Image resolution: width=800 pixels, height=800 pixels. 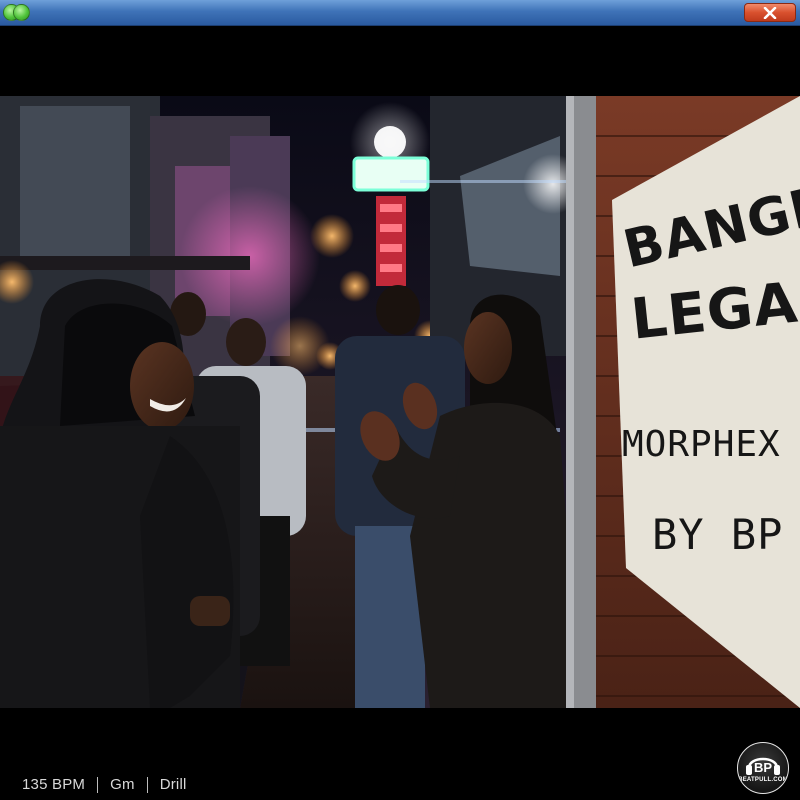 What do you see at coordinates (104, 784) in the screenshot?
I see `track-info-bar: 135 BPM Gm Drill` at bounding box center [104, 784].